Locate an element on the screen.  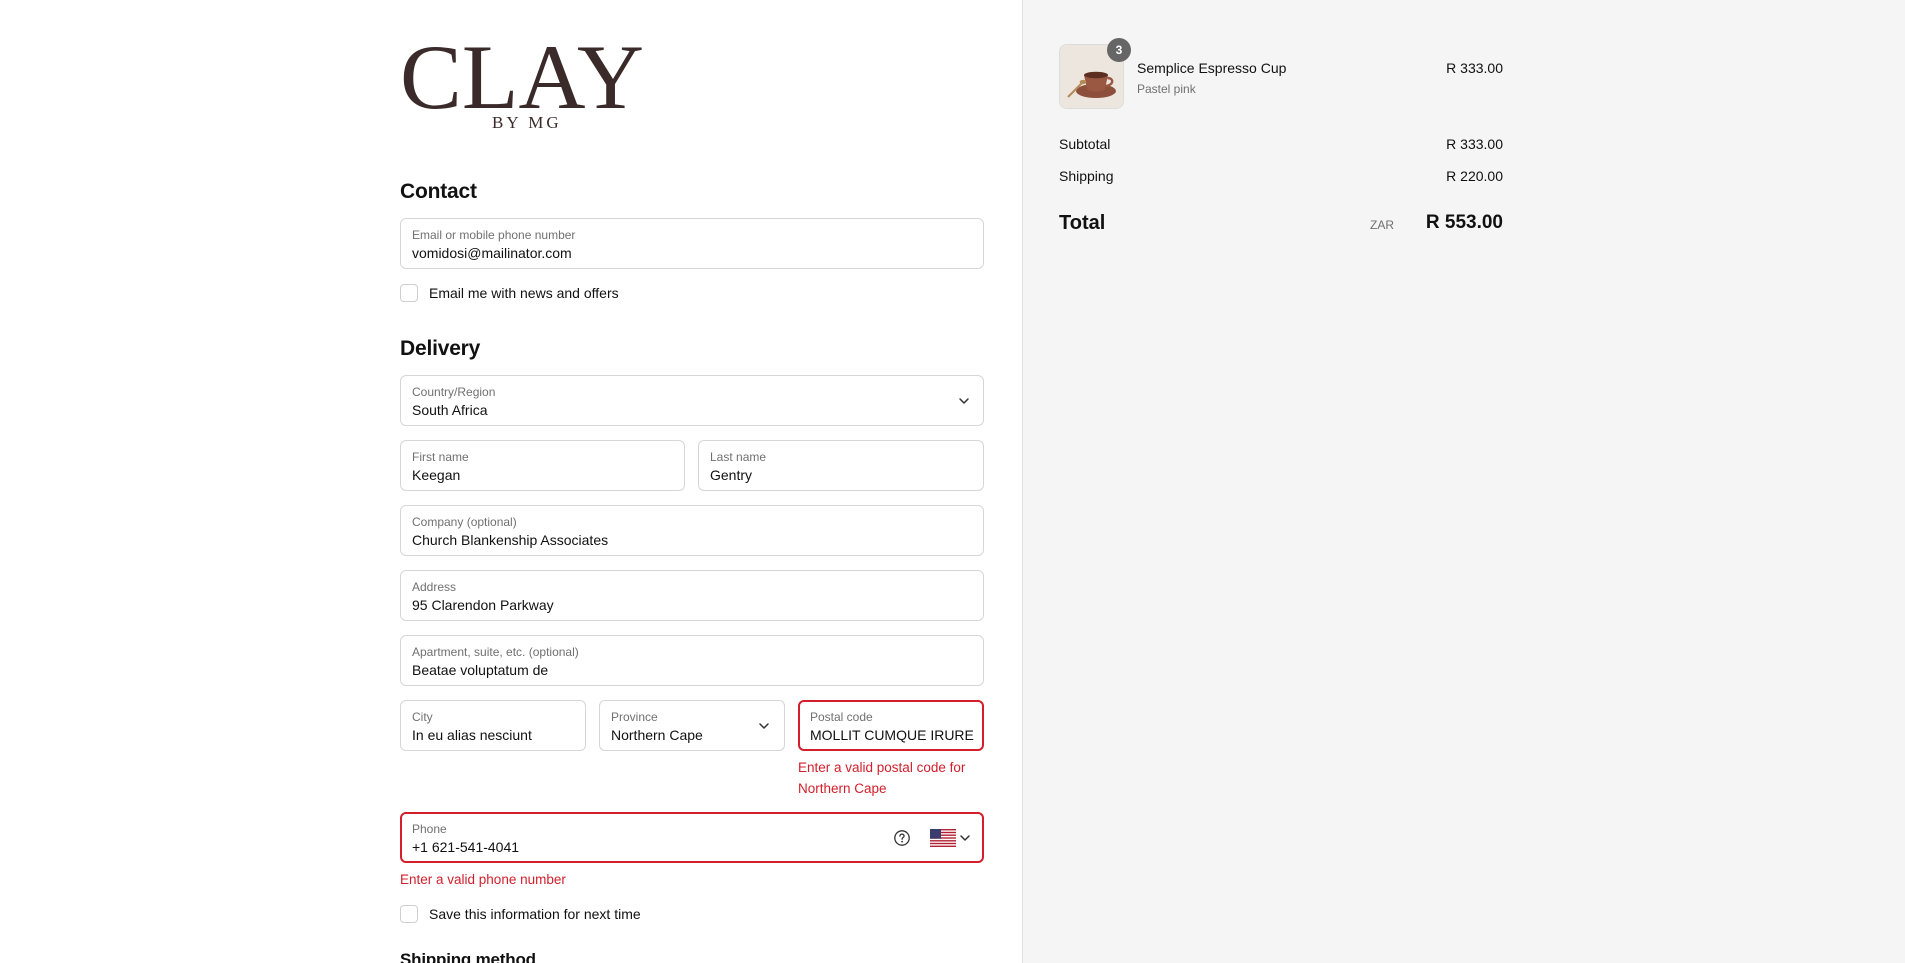
company-value: Church Blankenship Associates is located at coordinates (510, 540).